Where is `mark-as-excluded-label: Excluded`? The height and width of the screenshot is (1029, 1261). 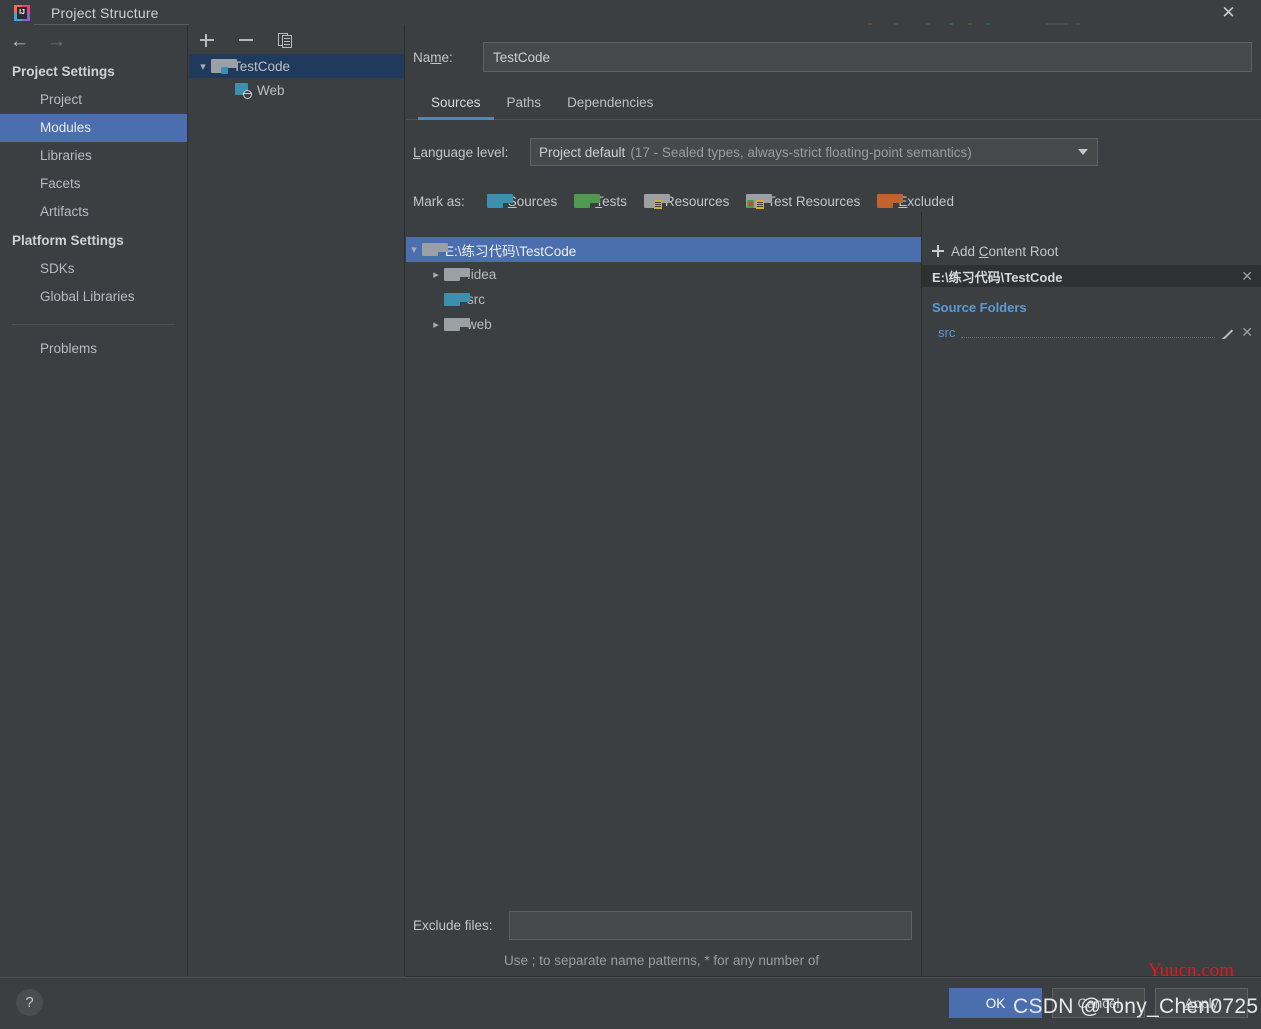 mark-as-excluded-label: Excluded is located at coordinates (926, 201).